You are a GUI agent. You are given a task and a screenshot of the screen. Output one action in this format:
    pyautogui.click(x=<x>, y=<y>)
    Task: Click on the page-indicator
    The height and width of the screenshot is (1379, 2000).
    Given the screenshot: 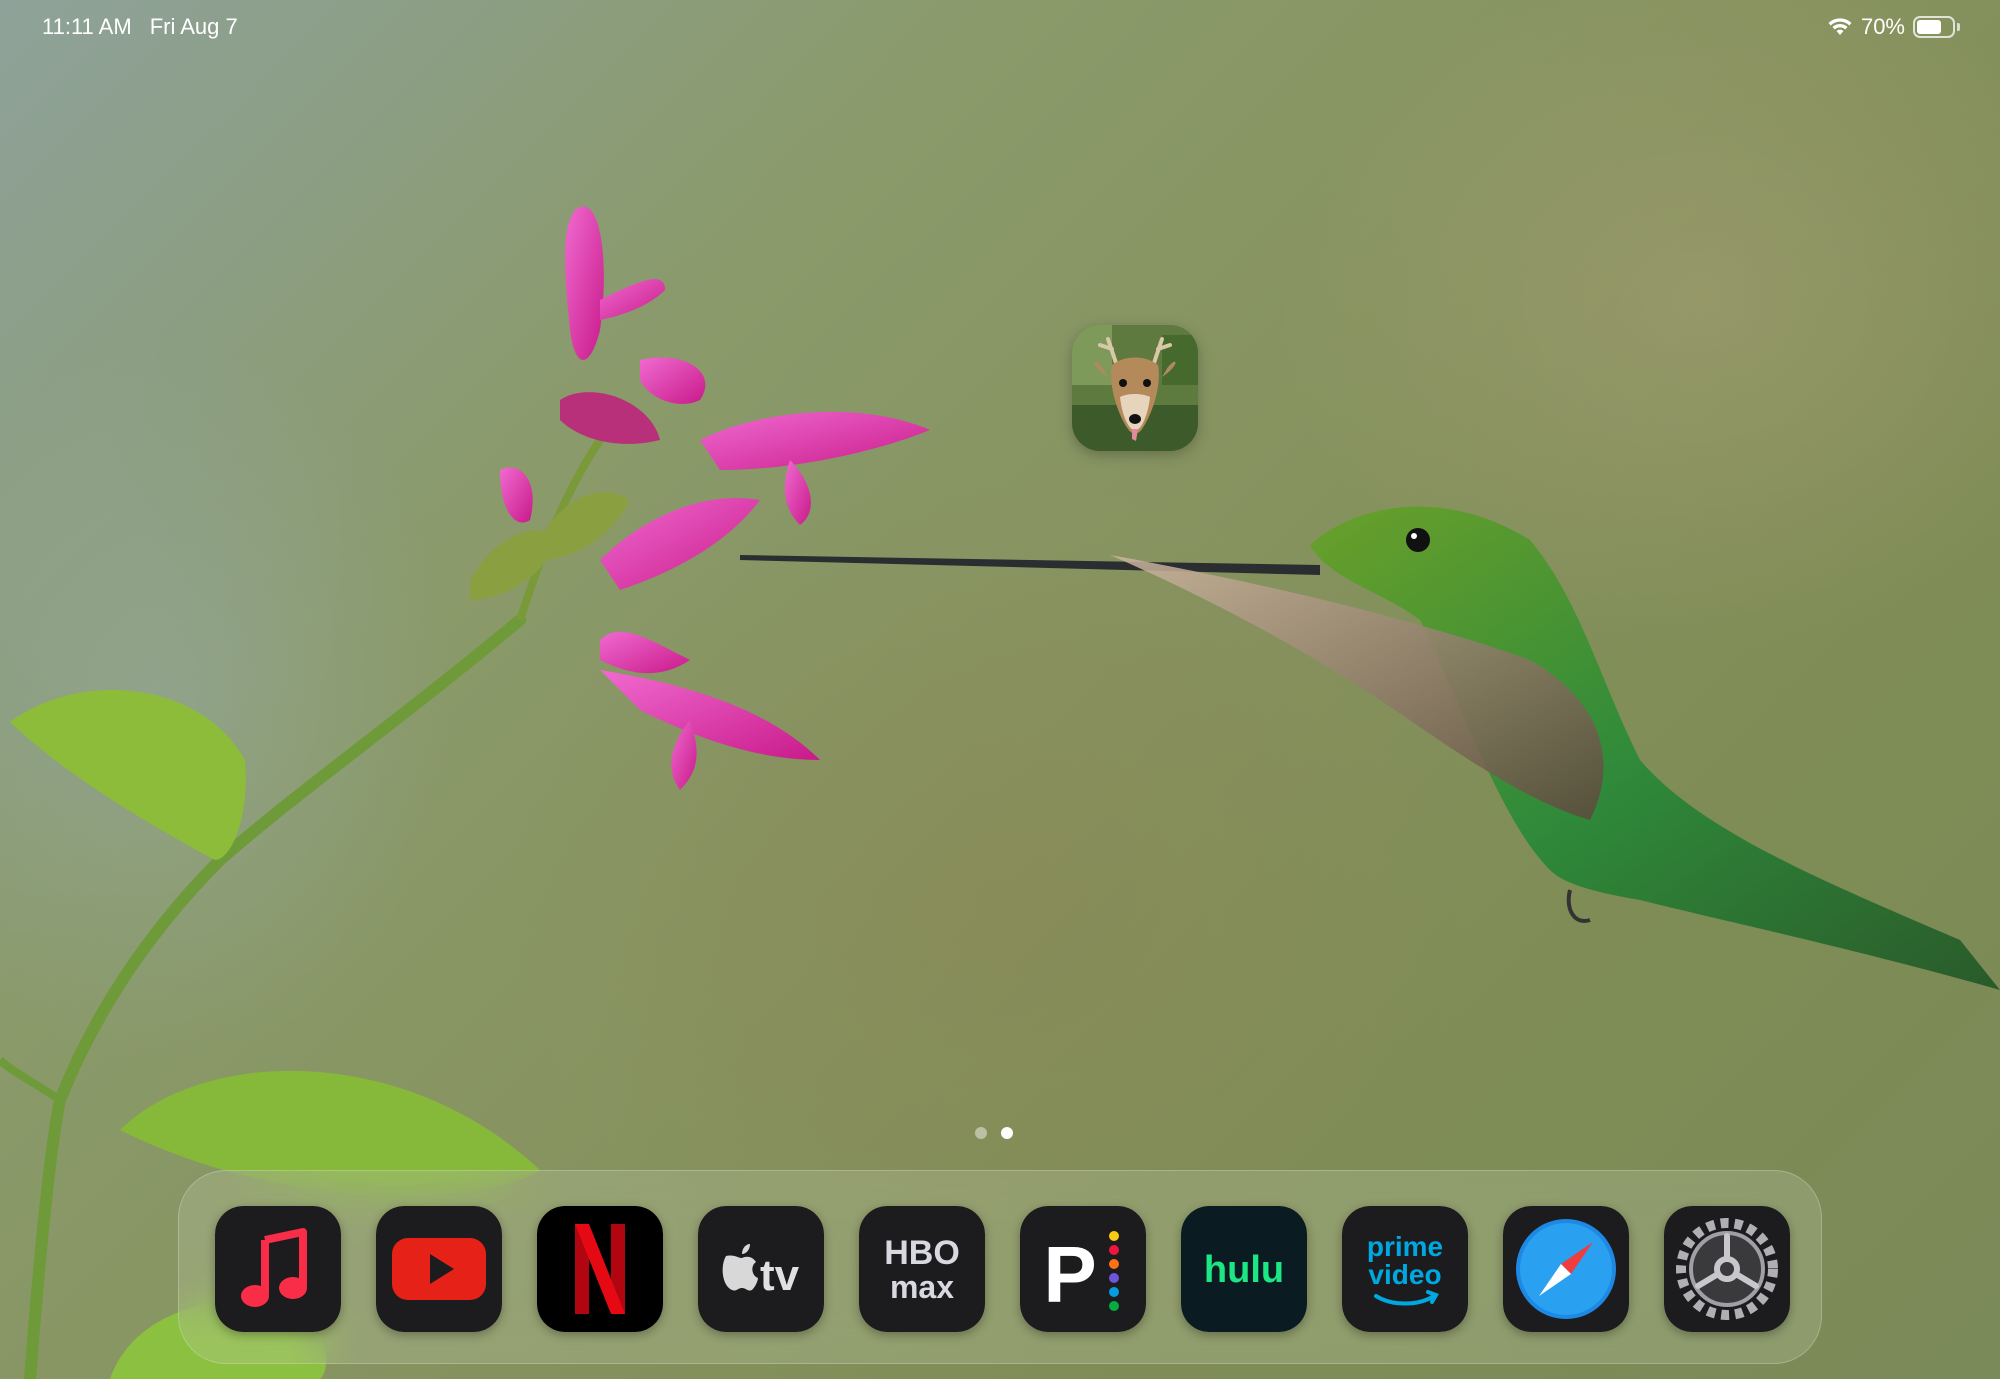 What is the action you would take?
    pyautogui.click(x=994, y=1133)
    